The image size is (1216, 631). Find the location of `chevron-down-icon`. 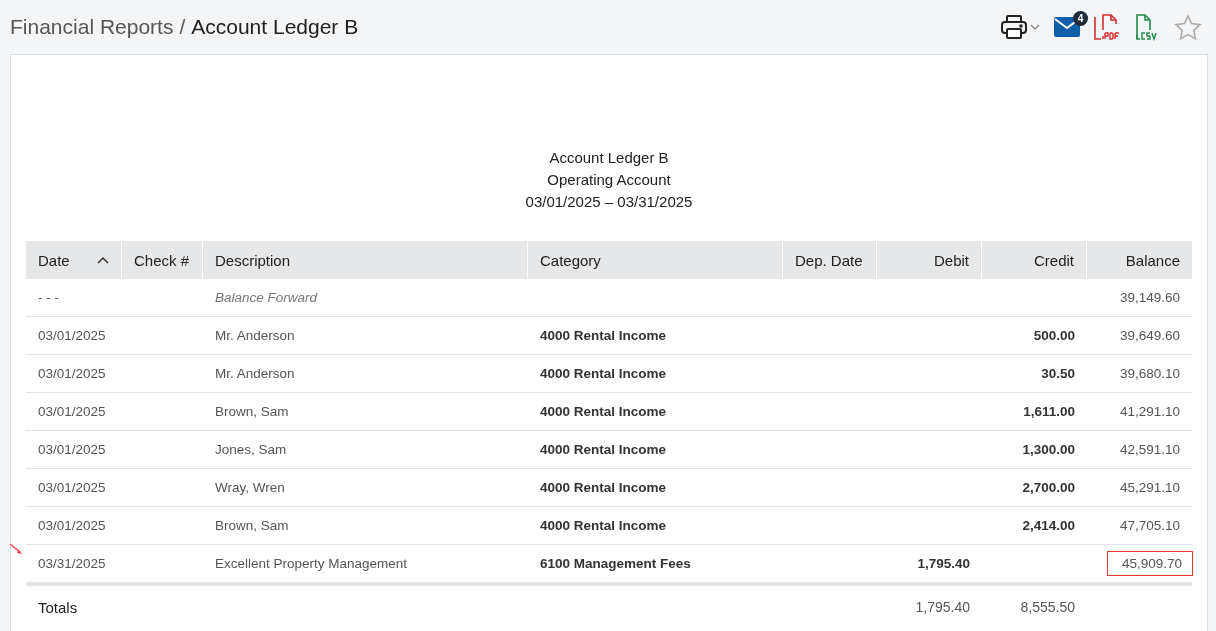

chevron-down-icon is located at coordinates (1035, 27).